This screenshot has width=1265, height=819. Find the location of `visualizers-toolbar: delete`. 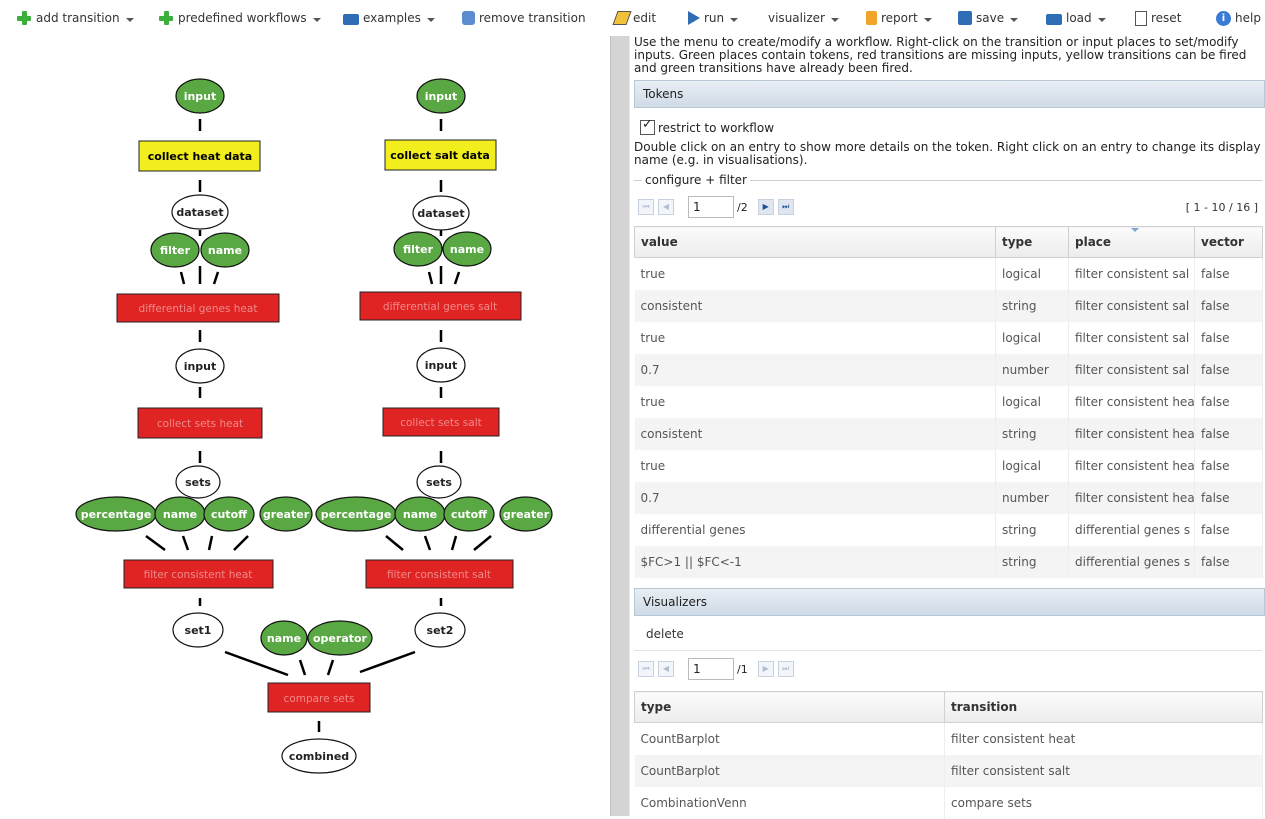

visualizers-toolbar: delete is located at coordinates (948, 636).